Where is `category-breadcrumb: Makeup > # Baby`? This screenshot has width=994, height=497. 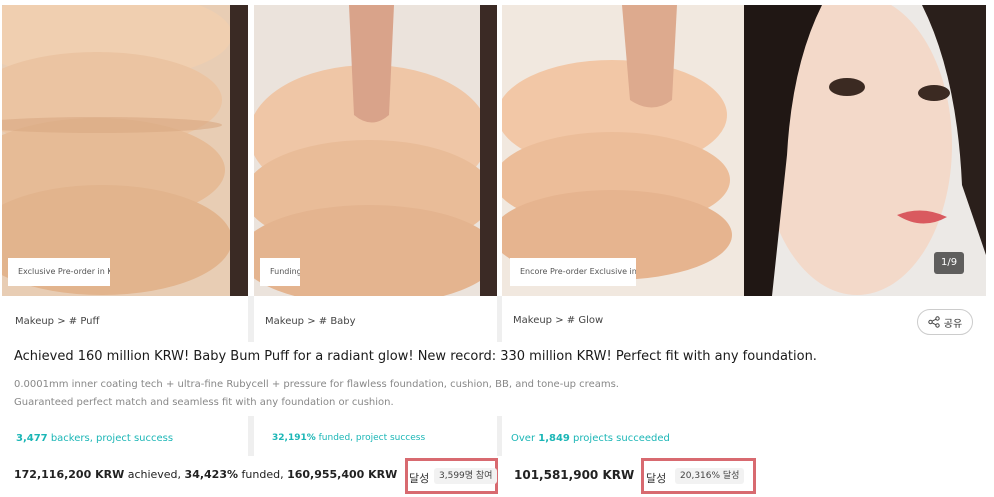
category-breadcrumb: Makeup > # Baby is located at coordinates (310, 321).